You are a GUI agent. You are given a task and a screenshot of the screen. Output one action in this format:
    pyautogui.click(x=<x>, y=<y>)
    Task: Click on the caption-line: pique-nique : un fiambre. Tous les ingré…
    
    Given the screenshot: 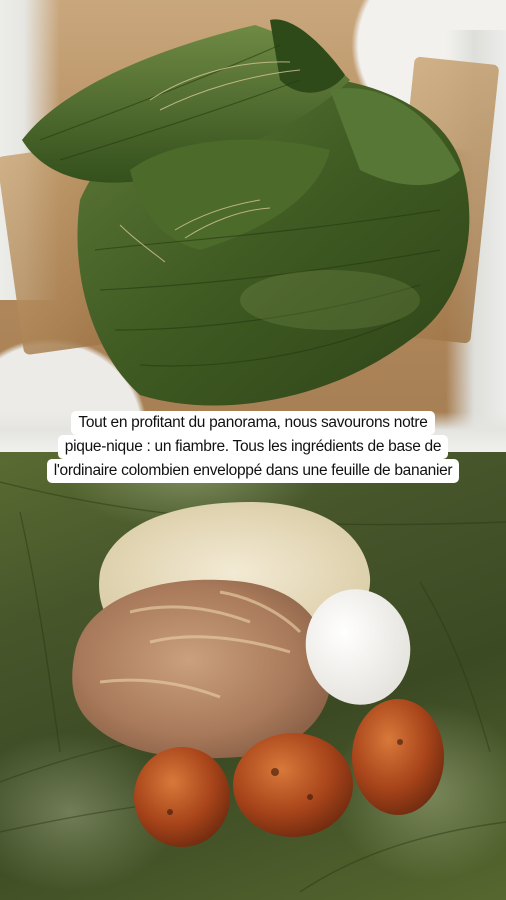 What is the action you would take?
    pyautogui.click(x=253, y=447)
    